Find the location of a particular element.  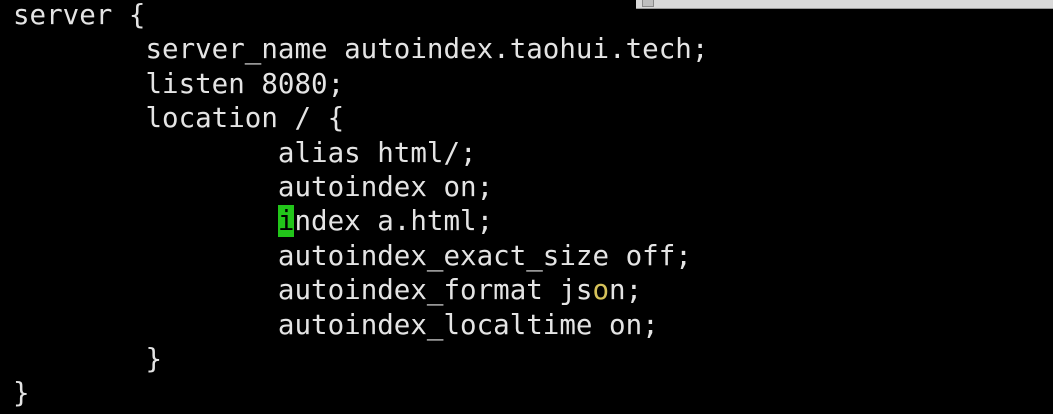

code-line-8: autoindex_exact_size off; is located at coordinates (360, 256).